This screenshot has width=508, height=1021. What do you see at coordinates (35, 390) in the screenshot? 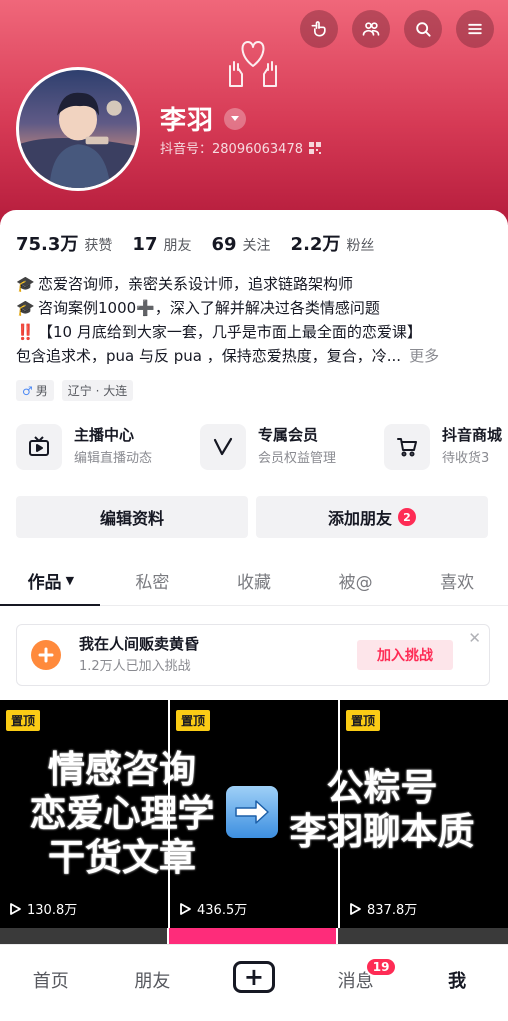
I see `gender-tag: ♂ 男` at bounding box center [35, 390].